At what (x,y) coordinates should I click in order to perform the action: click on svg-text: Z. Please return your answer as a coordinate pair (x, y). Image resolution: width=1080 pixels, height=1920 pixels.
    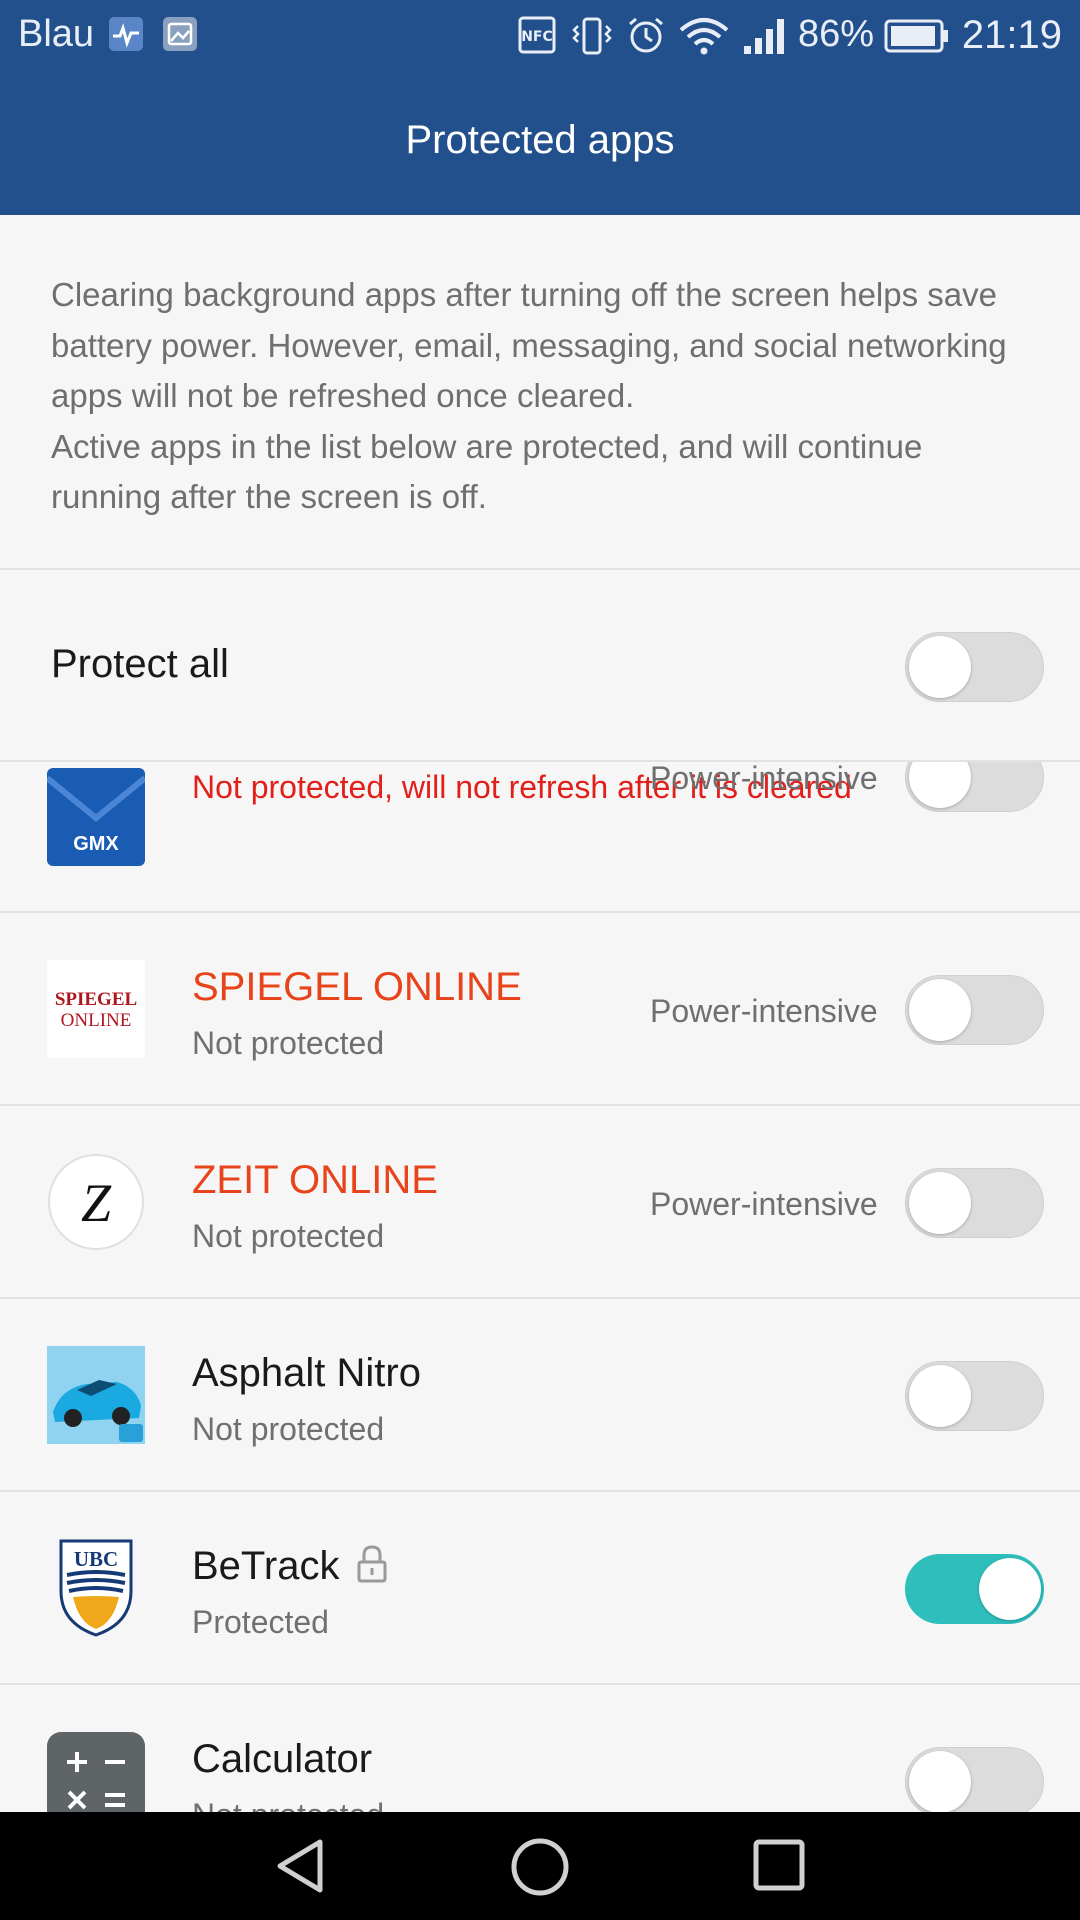
    Looking at the image, I should click on (96, 1203).